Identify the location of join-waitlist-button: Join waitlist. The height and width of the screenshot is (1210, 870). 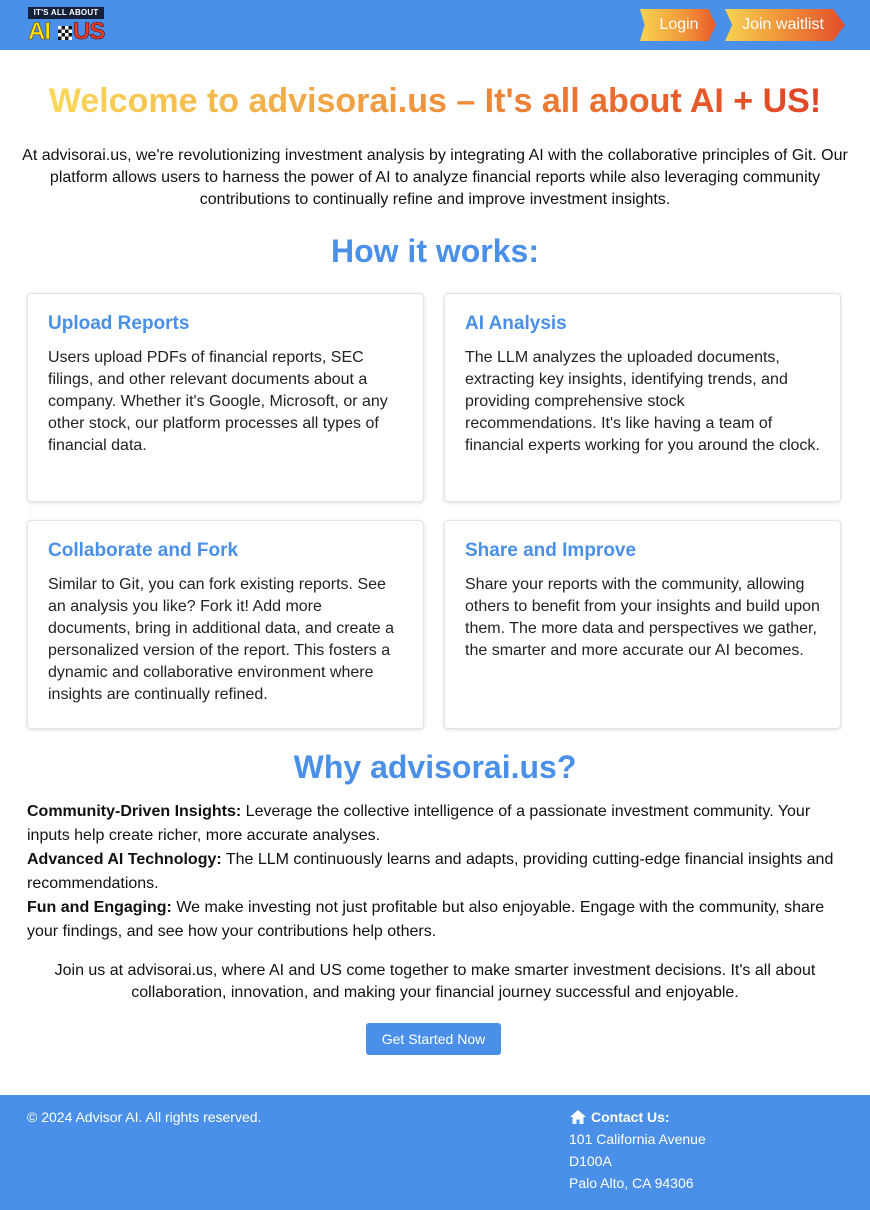
(785, 25).